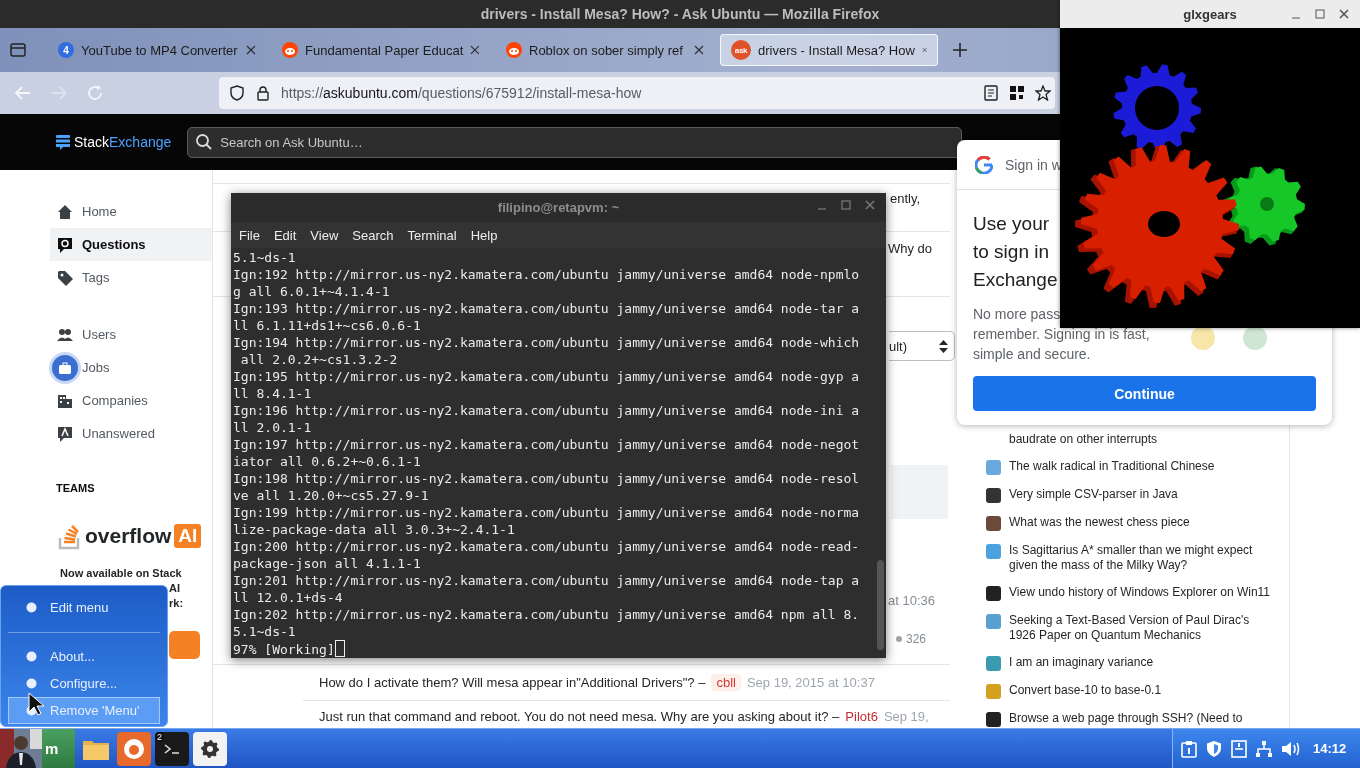 The width and height of the screenshot is (1360, 768). I want to click on continue-button: Continue, so click(1144, 393).